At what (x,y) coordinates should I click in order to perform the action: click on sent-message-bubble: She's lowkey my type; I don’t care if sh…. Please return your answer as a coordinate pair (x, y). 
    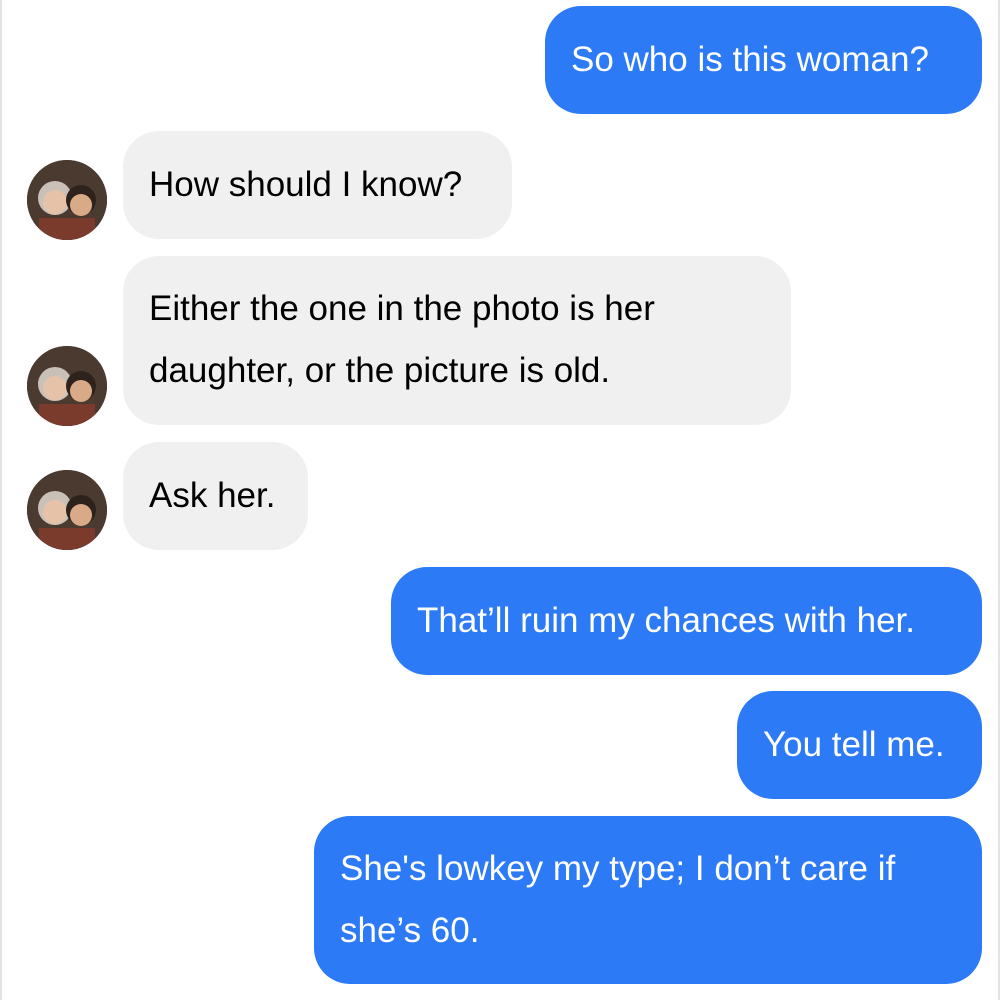
    Looking at the image, I should click on (648, 900).